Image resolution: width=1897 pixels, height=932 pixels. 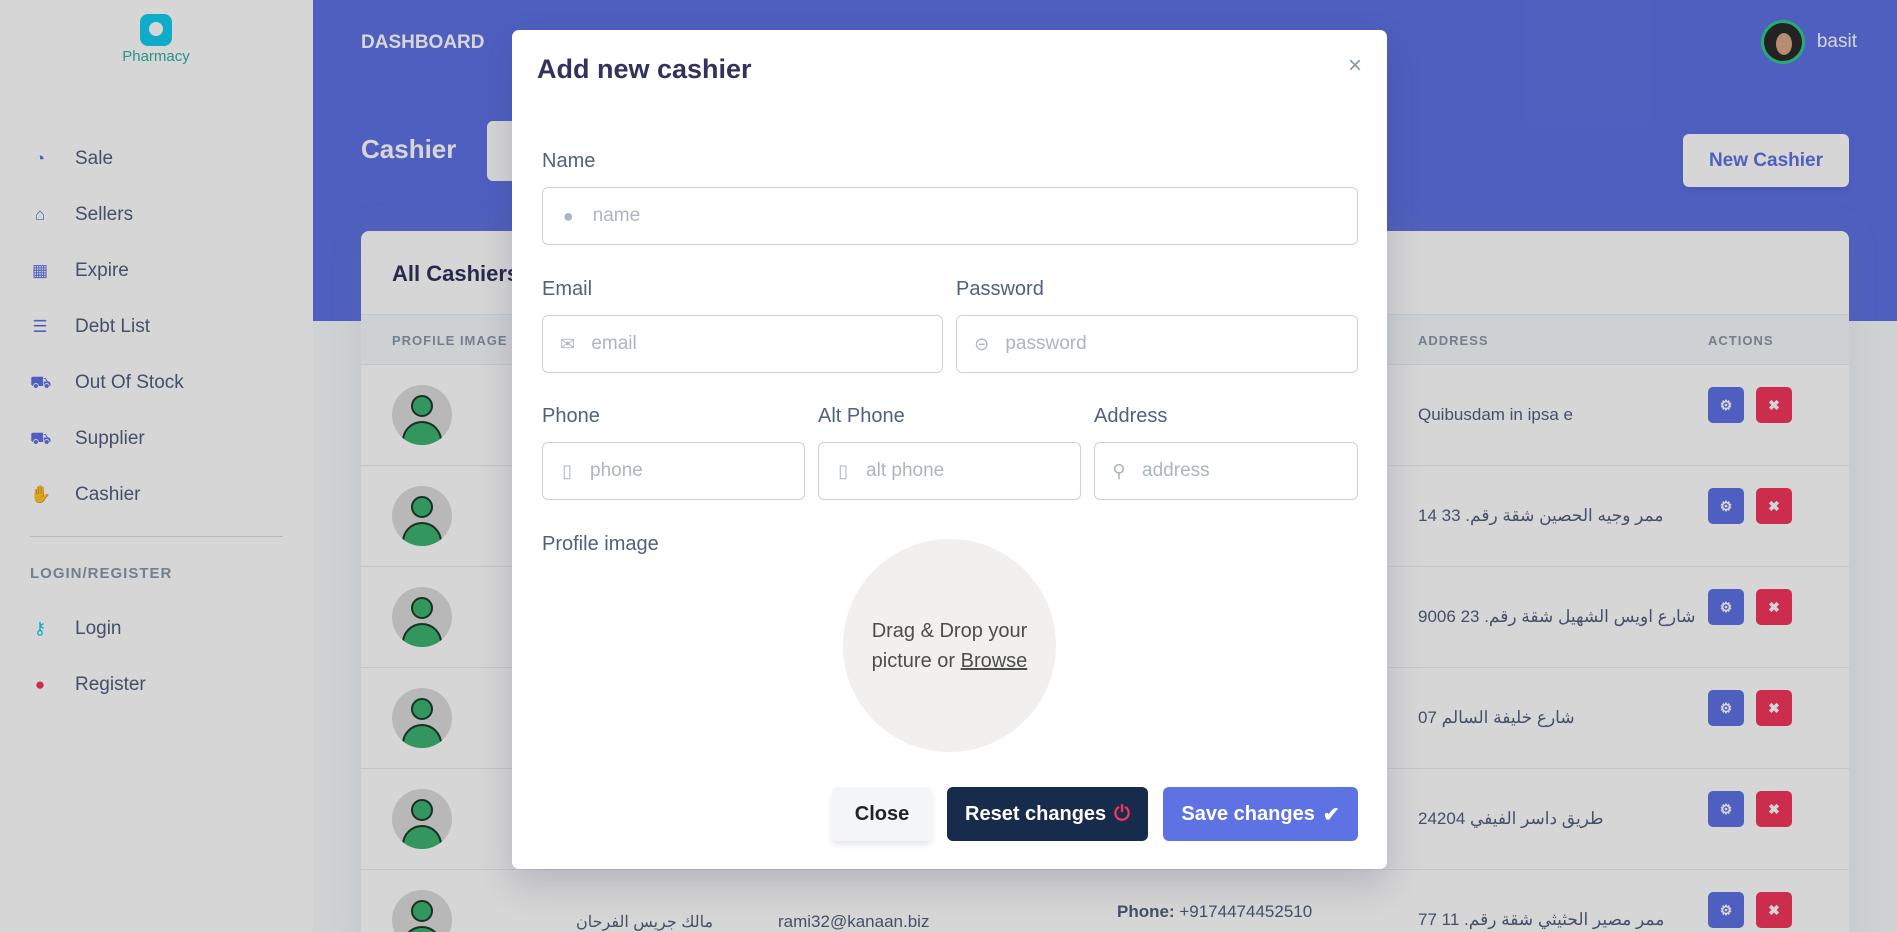 I want to click on drop-text-line1: Drag & Drop your, so click(x=949, y=630).